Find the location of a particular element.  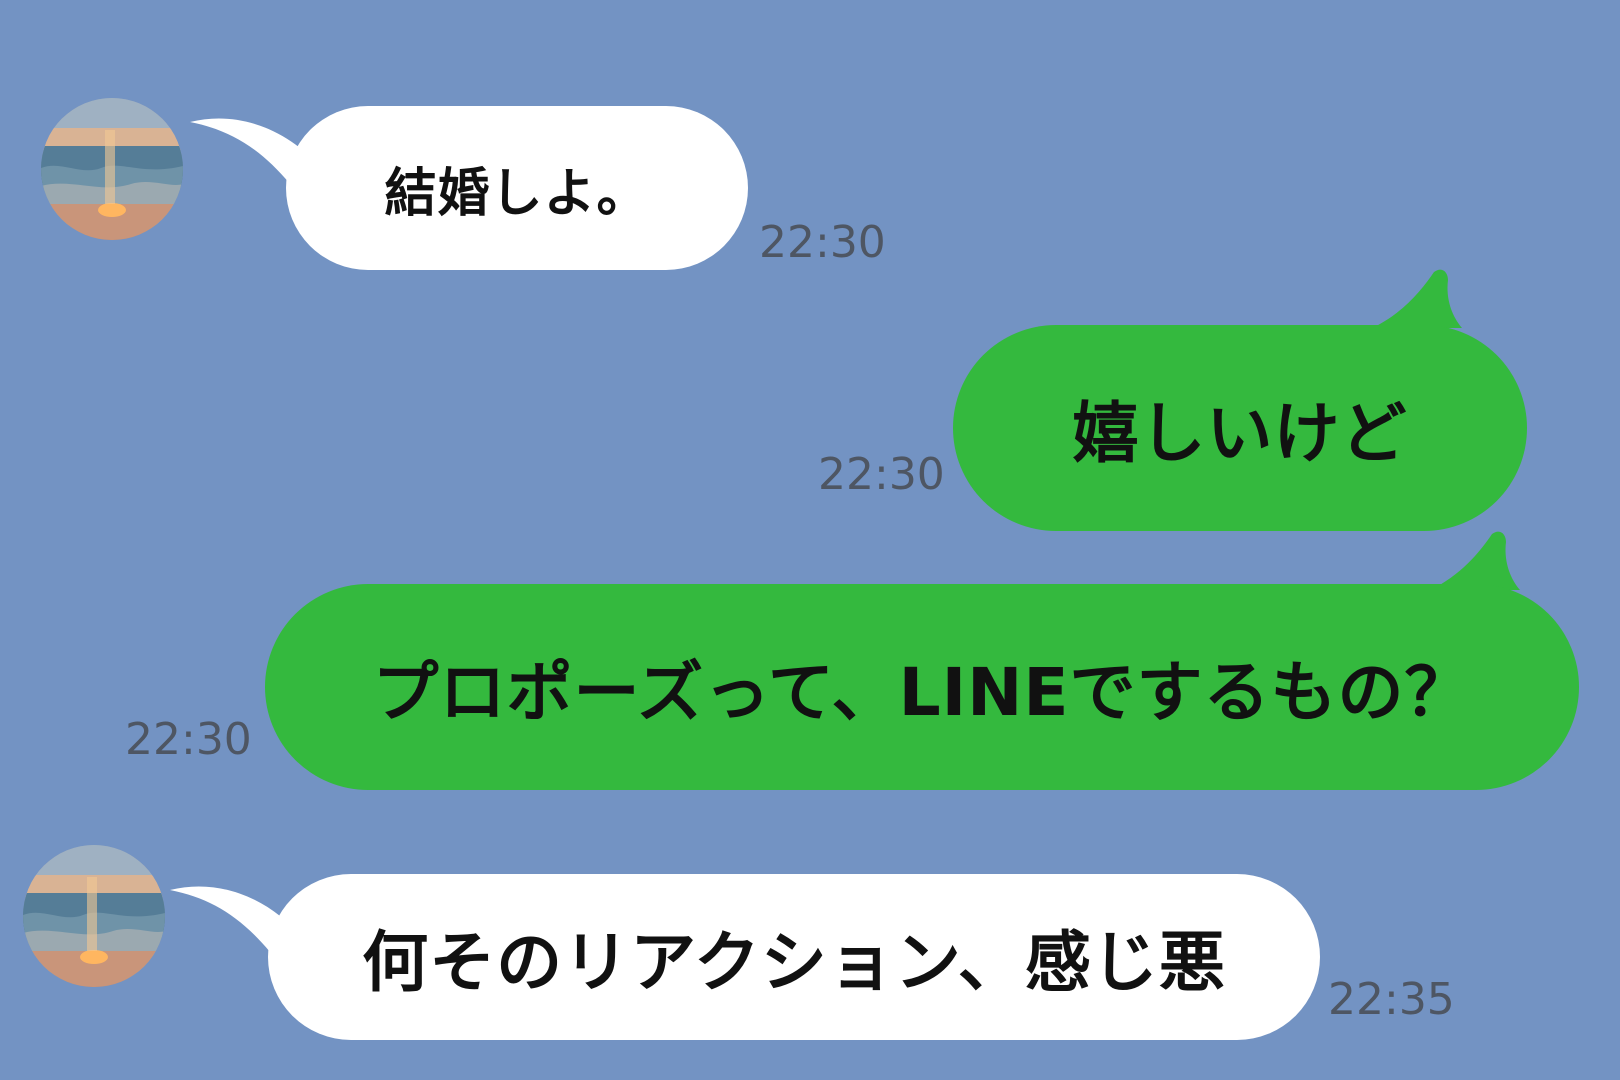

incoming-message-bubble: 何そのリアクション、感じ悪 is located at coordinates (794, 957).